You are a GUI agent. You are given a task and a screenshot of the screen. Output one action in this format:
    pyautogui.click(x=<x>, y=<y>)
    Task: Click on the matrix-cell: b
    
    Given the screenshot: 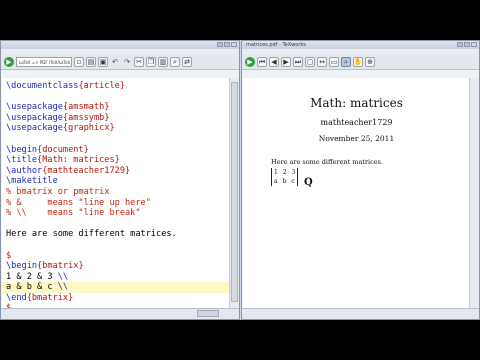 What is the action you would take?
    pyautogui.click(x=284, y=181)
    